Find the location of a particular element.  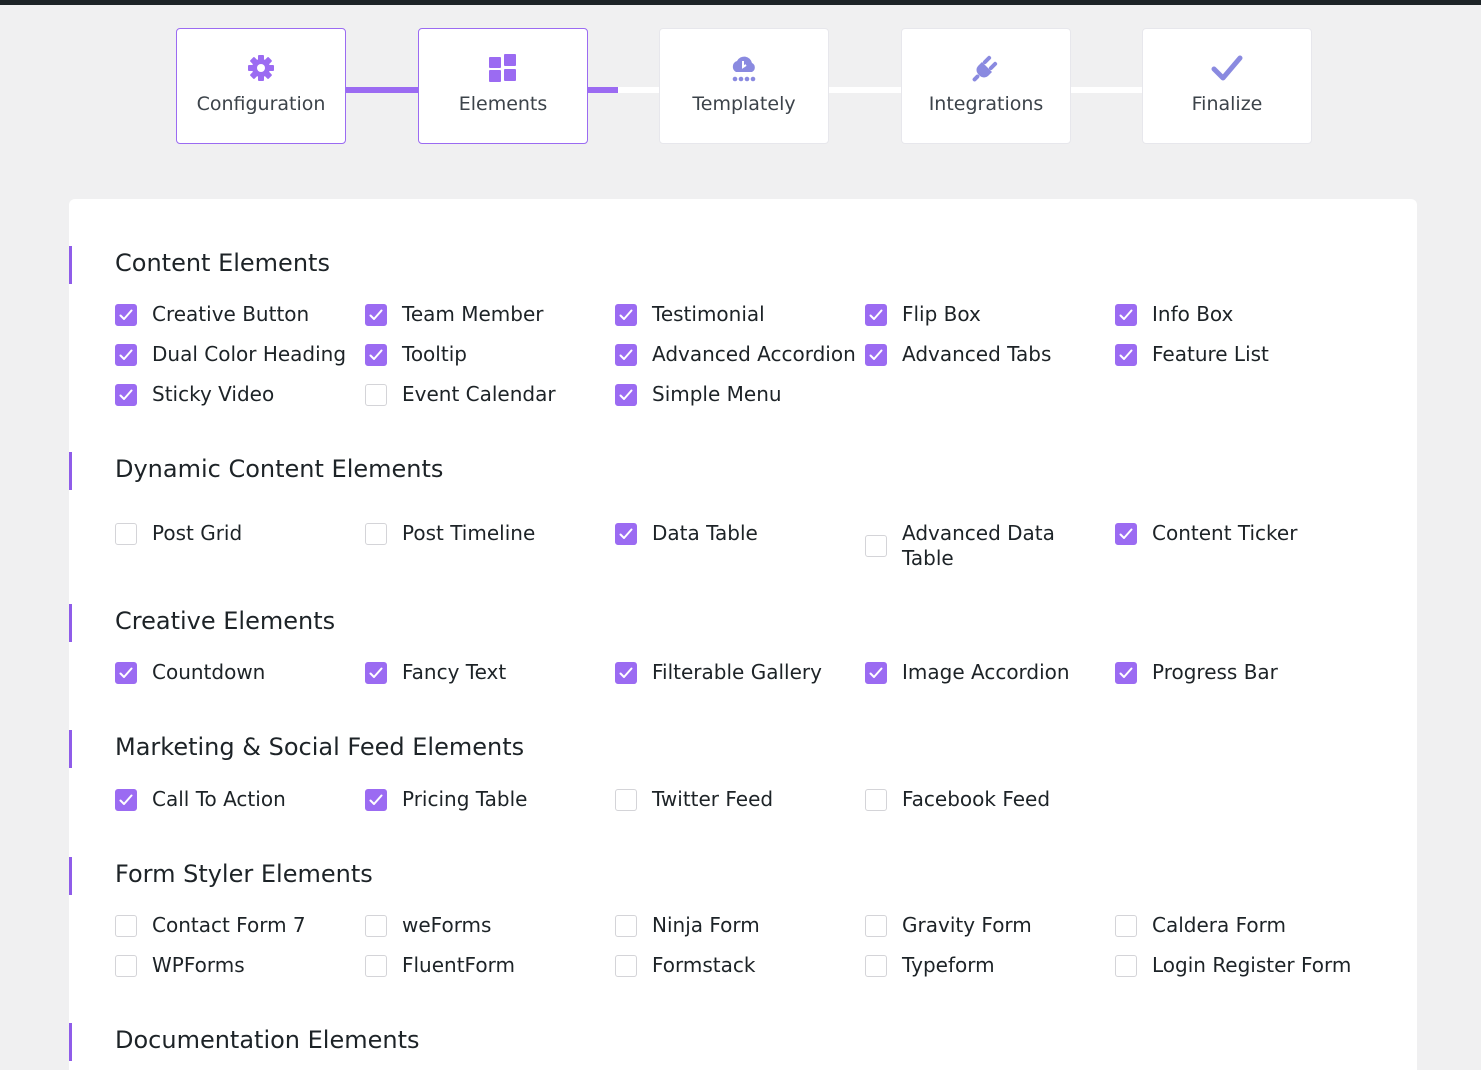

section-accent-bar is located at coordinates (70, 471).